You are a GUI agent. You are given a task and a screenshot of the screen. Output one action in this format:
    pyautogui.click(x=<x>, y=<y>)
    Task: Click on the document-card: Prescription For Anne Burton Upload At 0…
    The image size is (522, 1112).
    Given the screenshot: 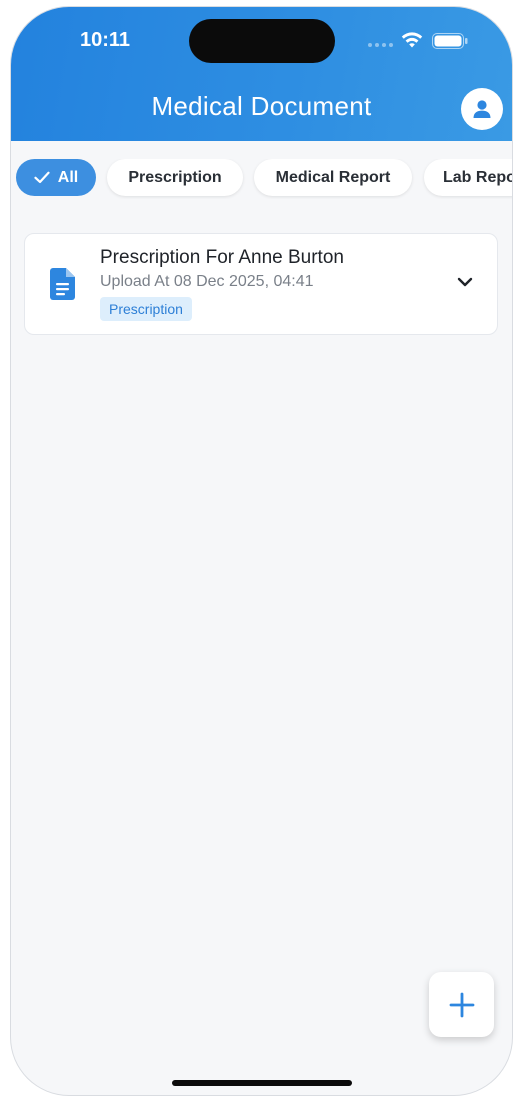 What is the action you would take?
    pyautogui.click(x=261, y=284)
    